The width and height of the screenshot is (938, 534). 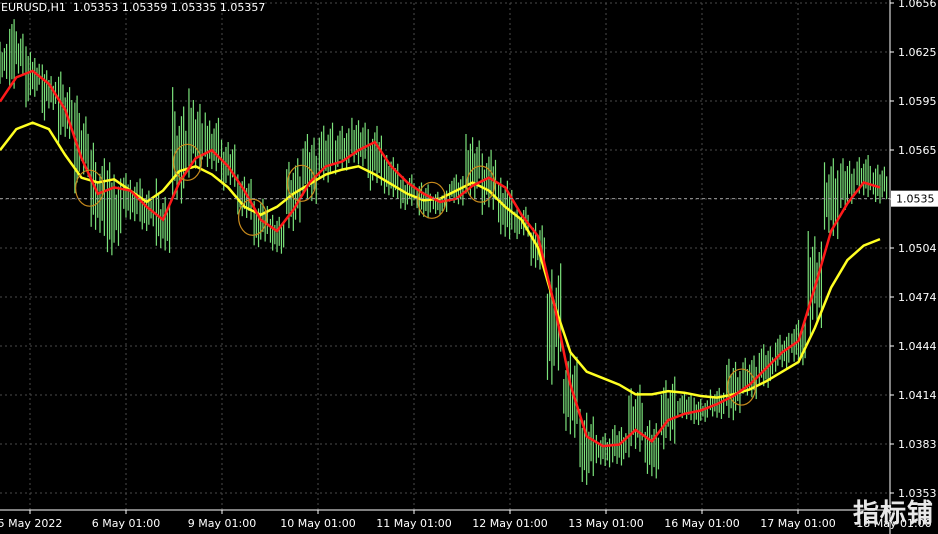 I want to click on x-tick-label: 13 May 01:00, so click(x=605, y=523).